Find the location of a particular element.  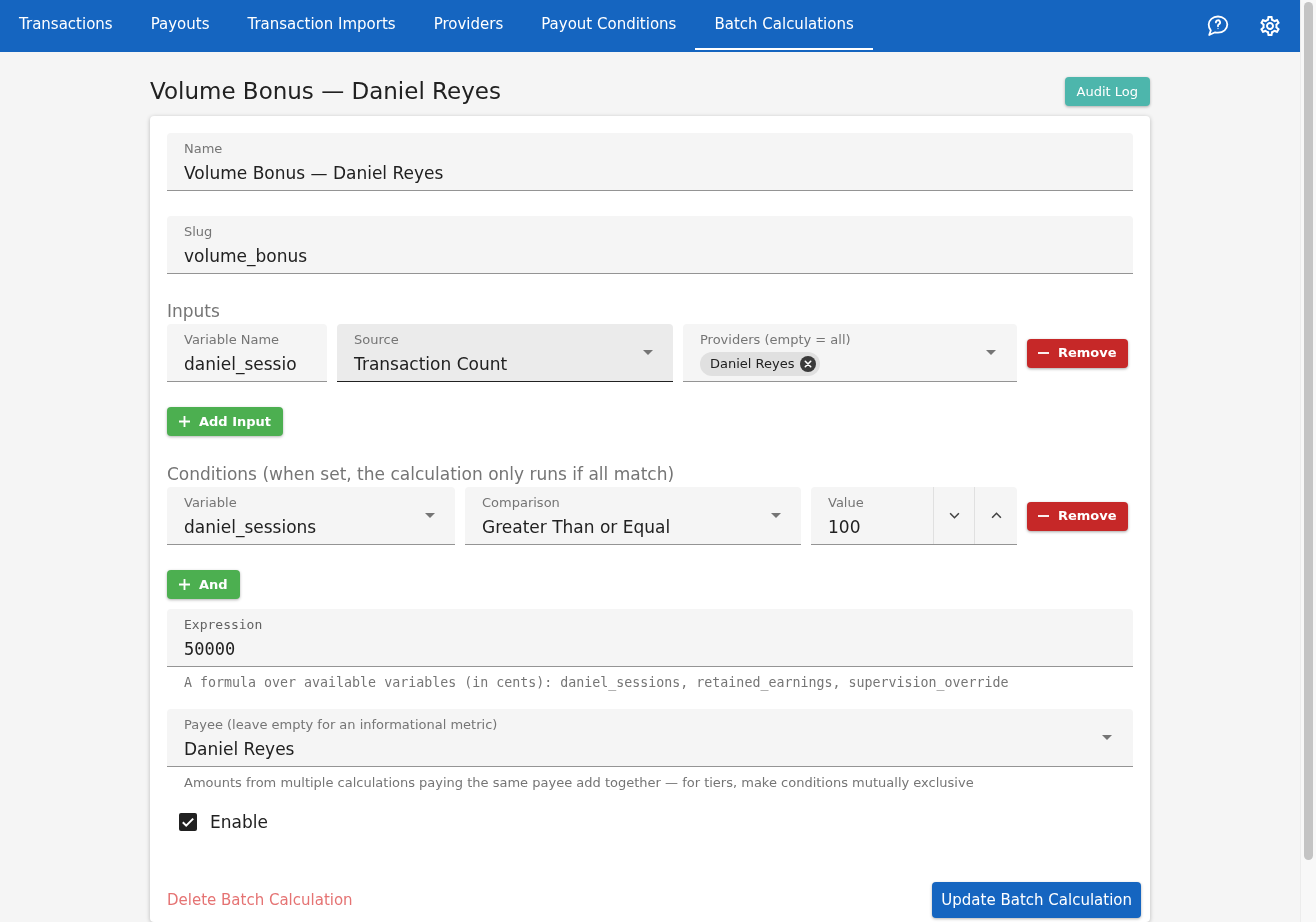

field-label: Variable Name is located at coordinates (232, 340).